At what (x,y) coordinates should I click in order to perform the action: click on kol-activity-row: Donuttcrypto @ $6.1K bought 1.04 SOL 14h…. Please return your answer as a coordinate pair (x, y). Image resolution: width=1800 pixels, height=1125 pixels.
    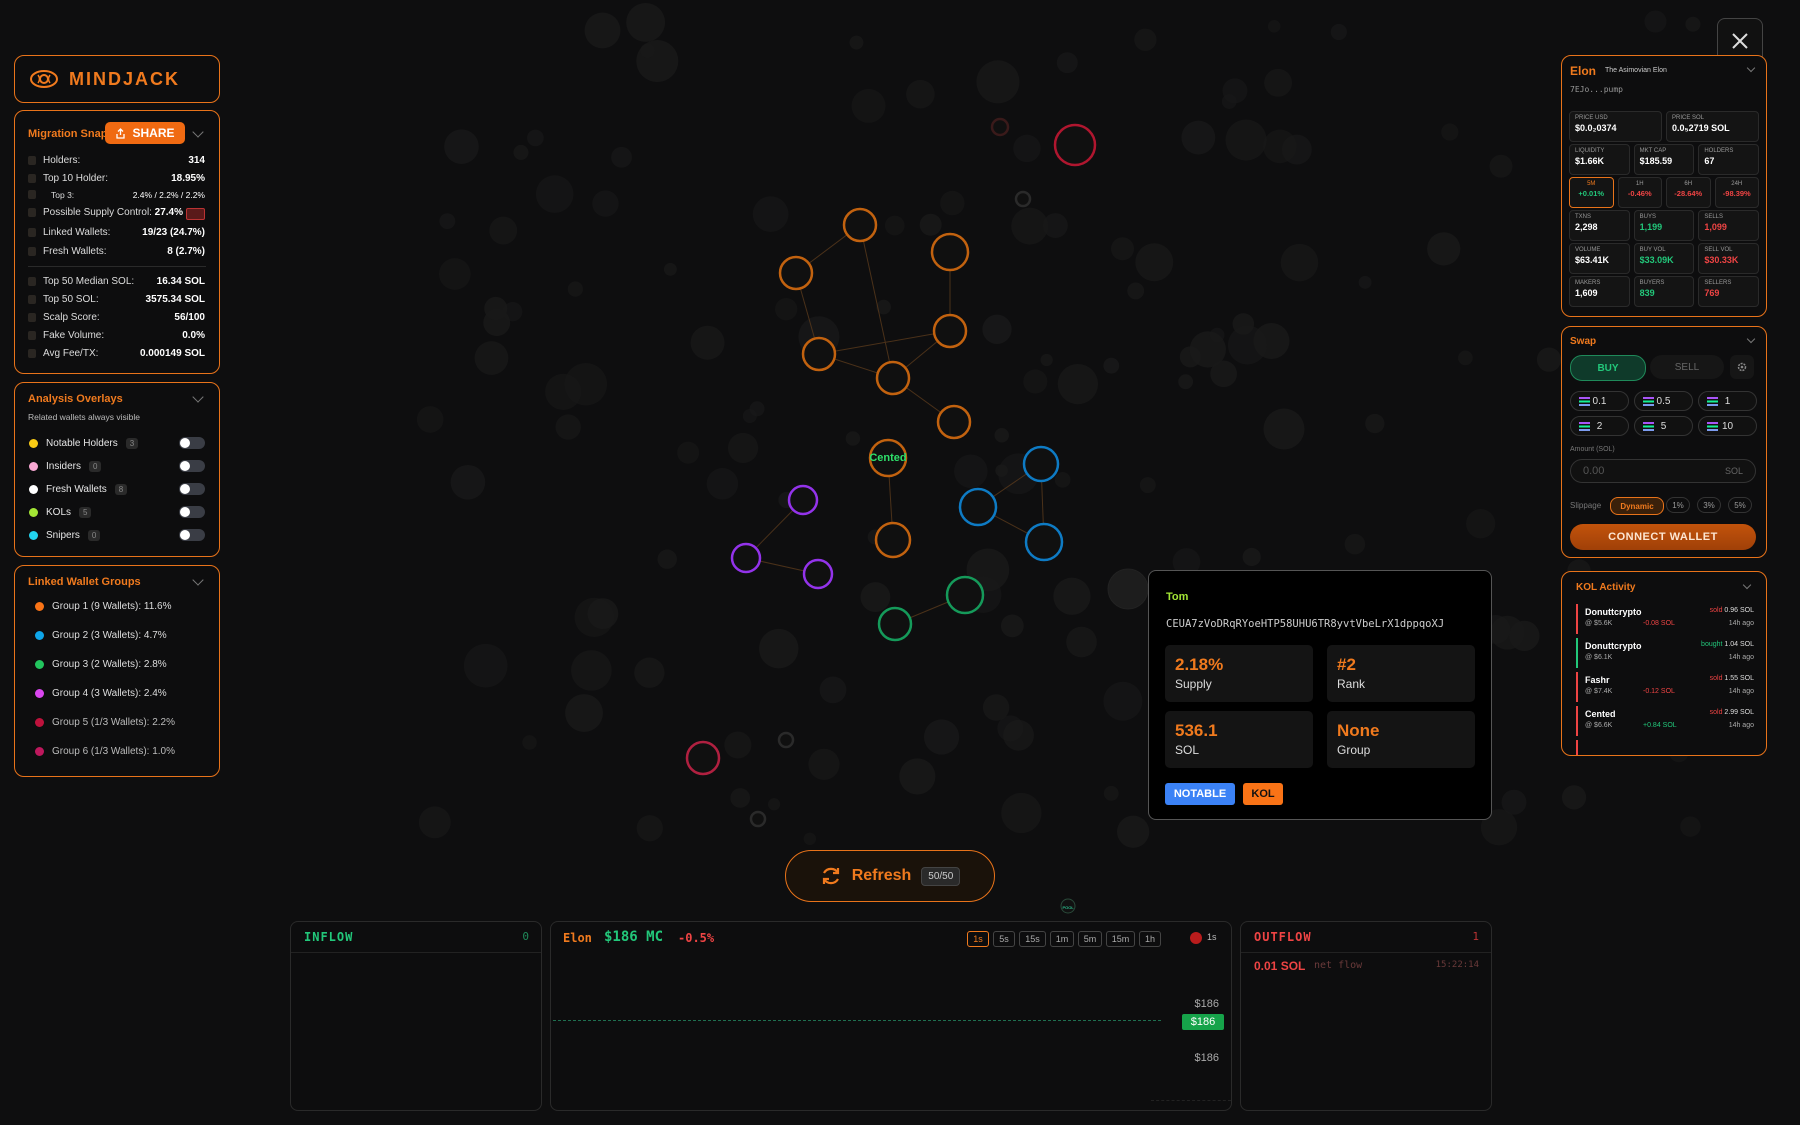
    Looking at the image, I should click on (1666, 653).